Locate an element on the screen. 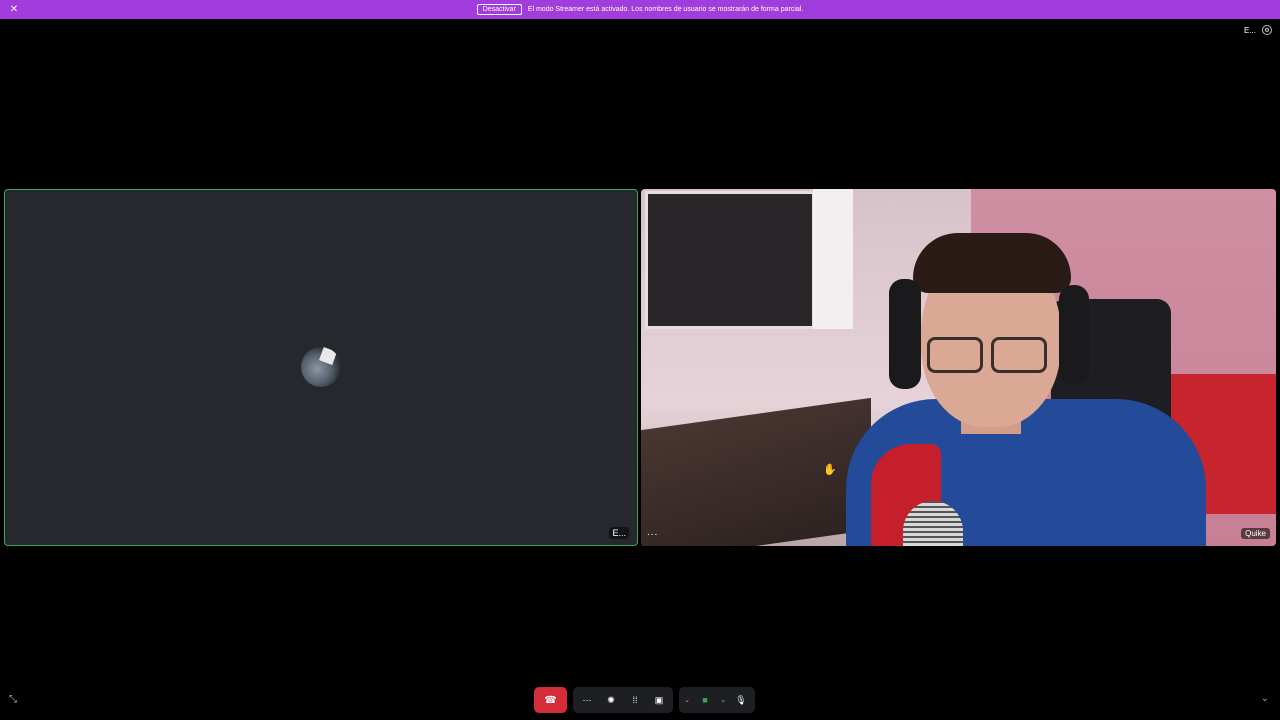  participant-name: Quike is located at coordinates (1255, 533).